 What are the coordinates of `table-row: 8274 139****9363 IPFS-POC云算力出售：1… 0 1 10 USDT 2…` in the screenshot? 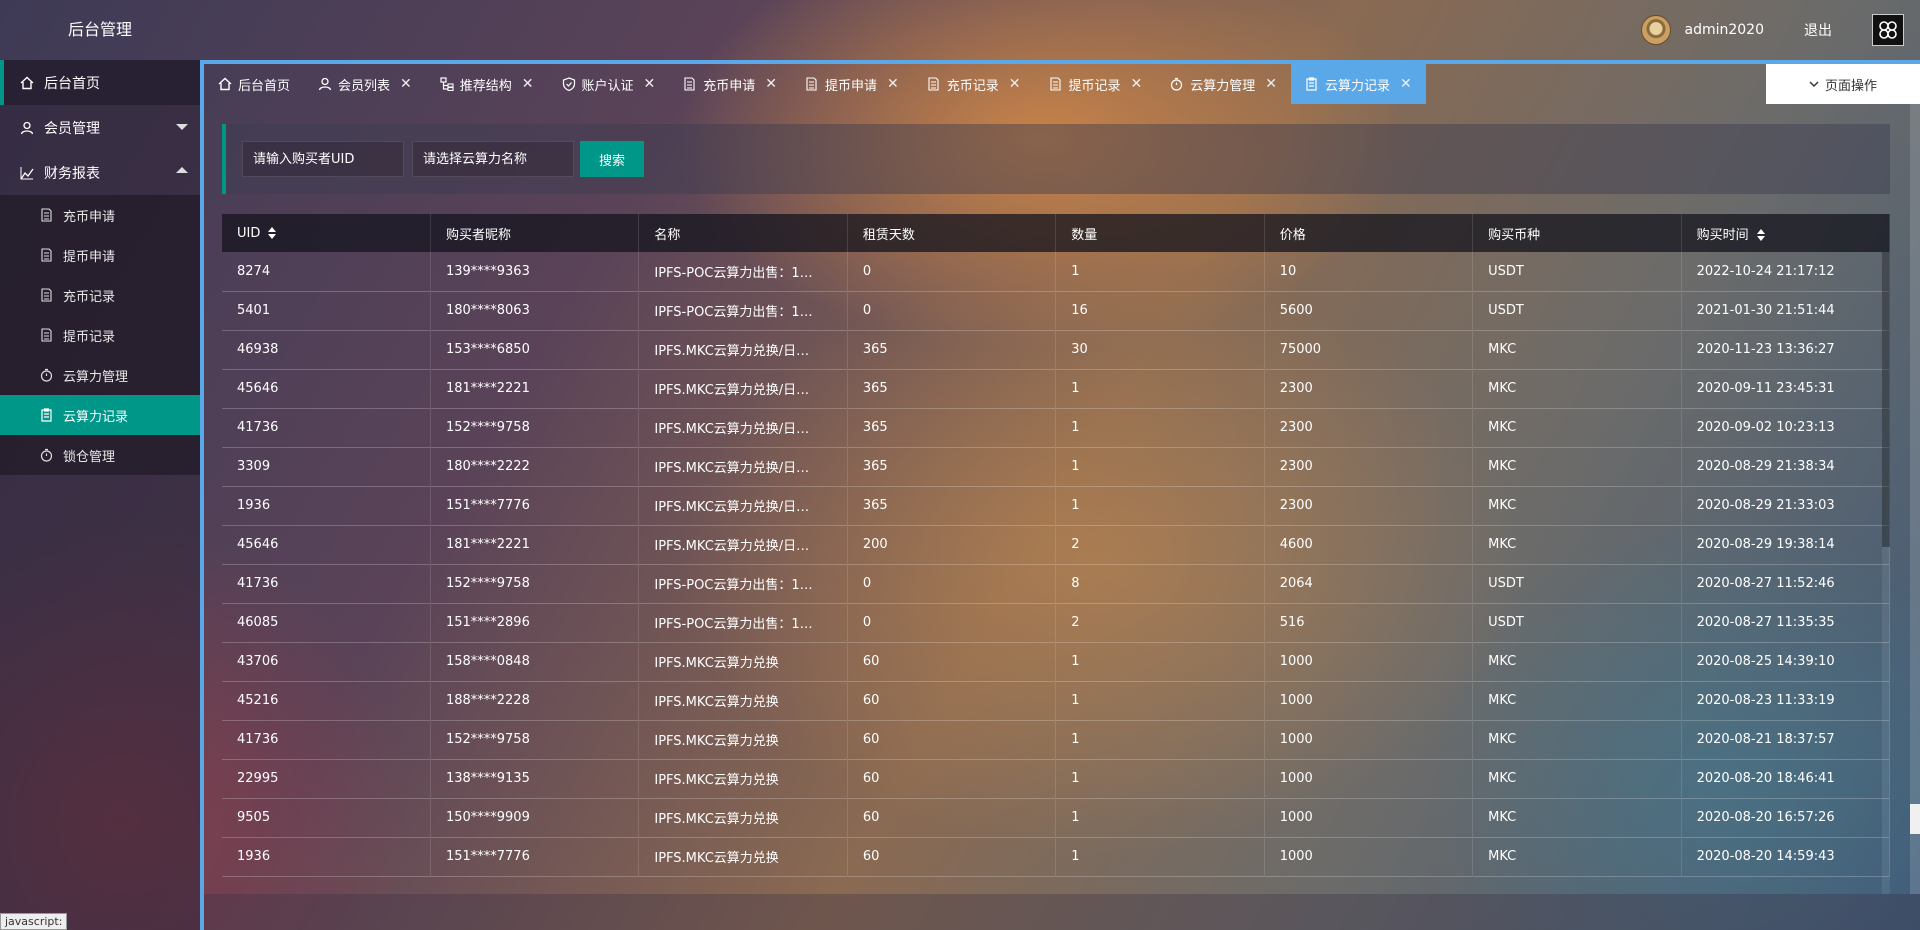 It's located at (1056, 271).